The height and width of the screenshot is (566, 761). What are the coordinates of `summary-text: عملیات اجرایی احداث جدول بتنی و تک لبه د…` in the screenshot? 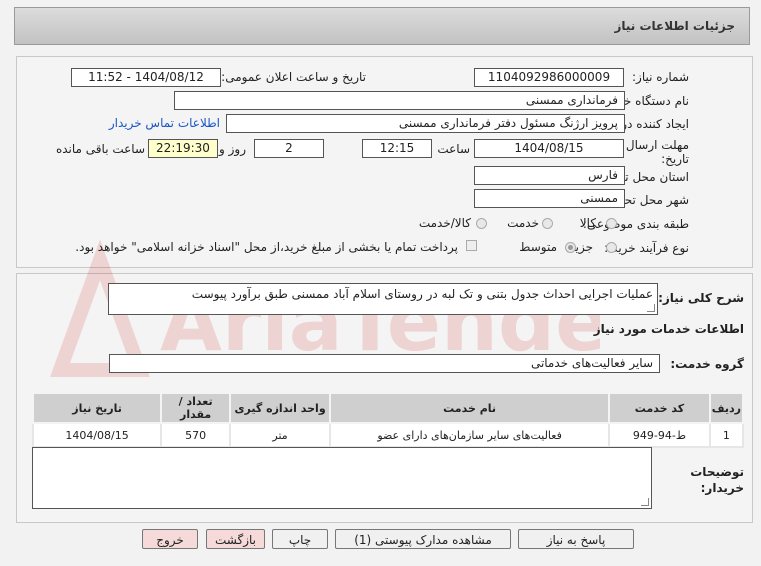 It's located at (422, 294).